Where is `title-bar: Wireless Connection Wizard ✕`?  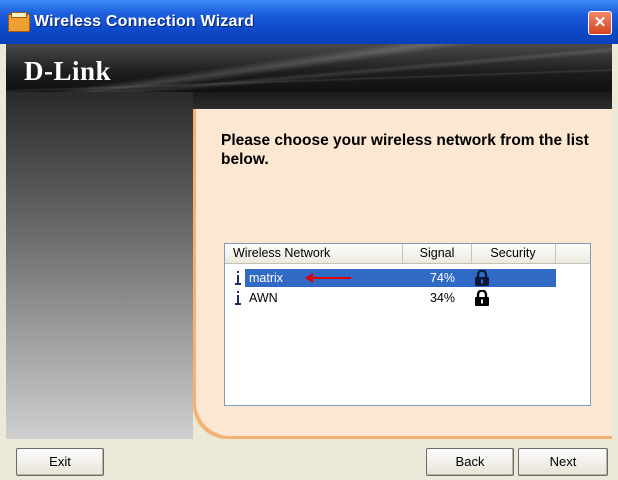 title-bar: Wireless Connection Wizard ✕ is located at coordinates (309, 22).